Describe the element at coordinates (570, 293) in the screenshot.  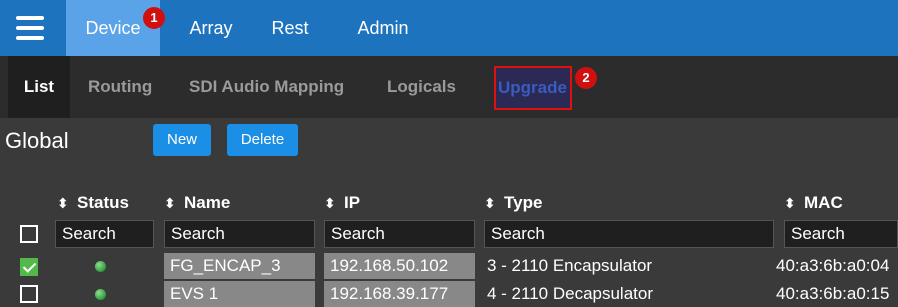
I see `row-2-type: 4 - 2110 Decapsulator` at that location.